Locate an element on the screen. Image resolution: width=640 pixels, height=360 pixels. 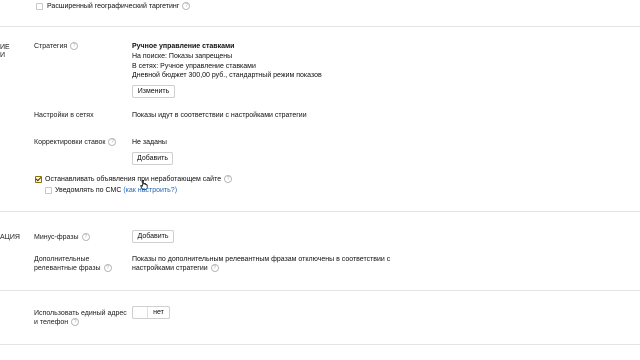
bid-adjustments-value: Не заданы is located at coordinates (149, 142).